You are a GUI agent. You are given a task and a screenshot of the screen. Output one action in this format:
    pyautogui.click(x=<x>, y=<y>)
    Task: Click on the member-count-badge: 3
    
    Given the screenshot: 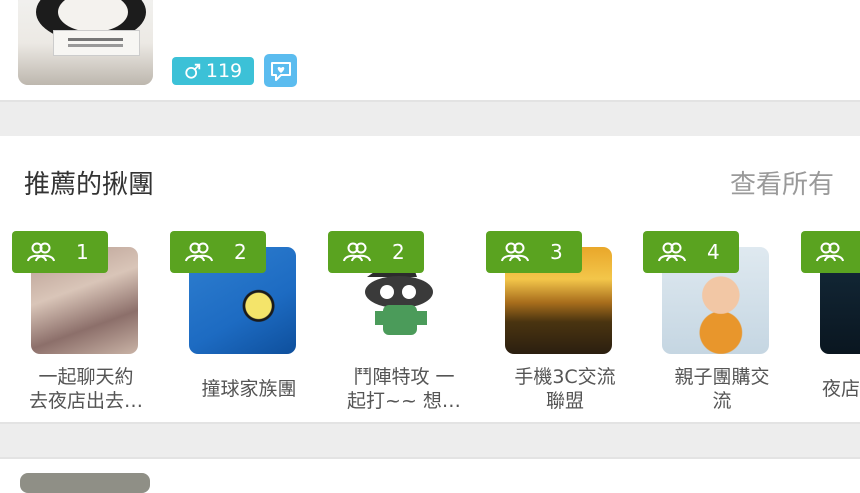 What is the action you would take?
    pyautogui.click(x=534, y=252)
    